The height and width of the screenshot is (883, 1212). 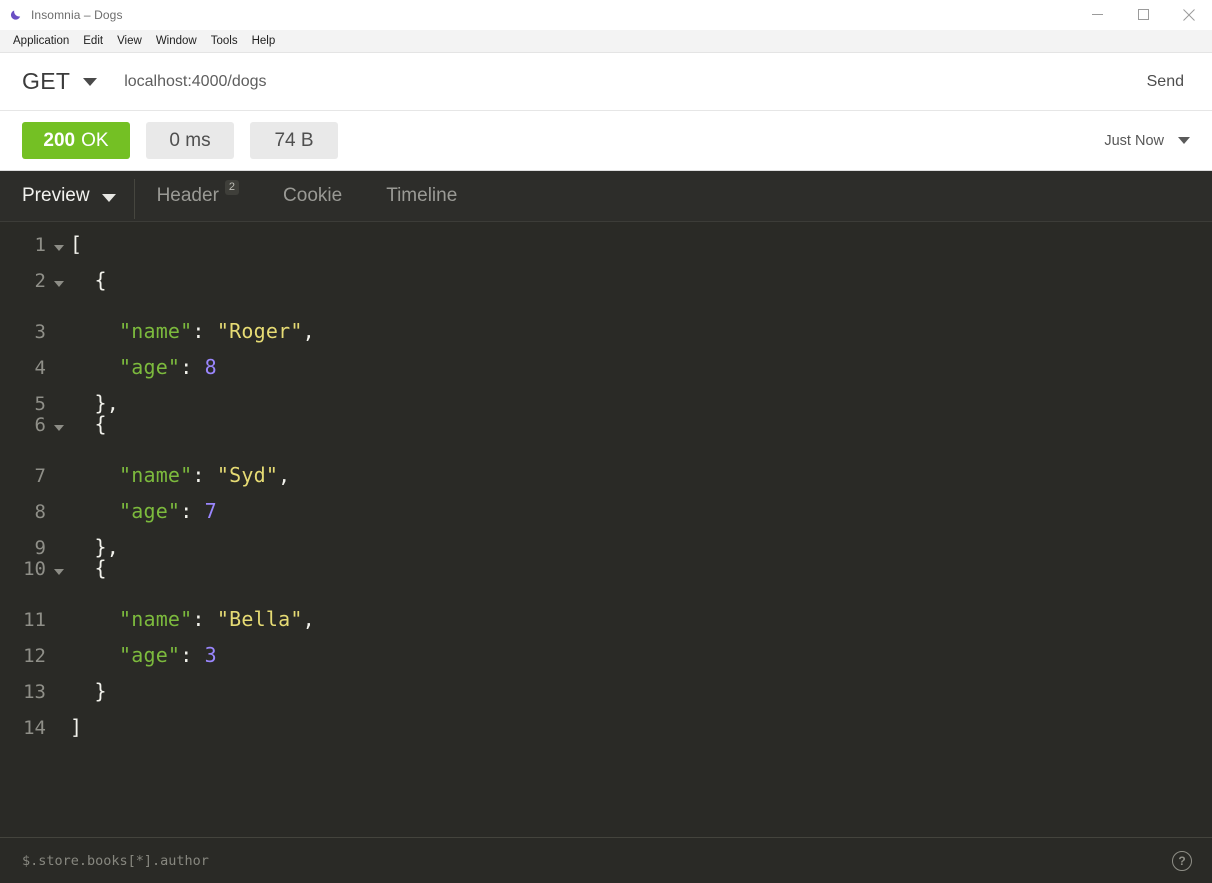 I want to click on line-number: 4, so click(x=40, y=368).